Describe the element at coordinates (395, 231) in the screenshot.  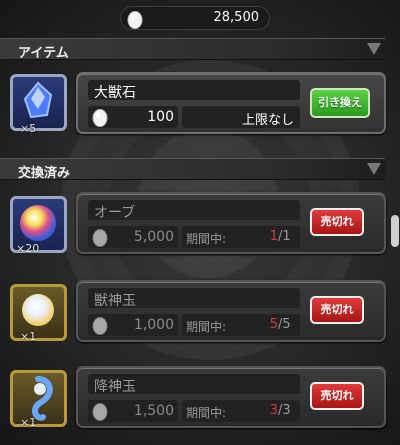
I see `scrollbar-thumb` at that location.